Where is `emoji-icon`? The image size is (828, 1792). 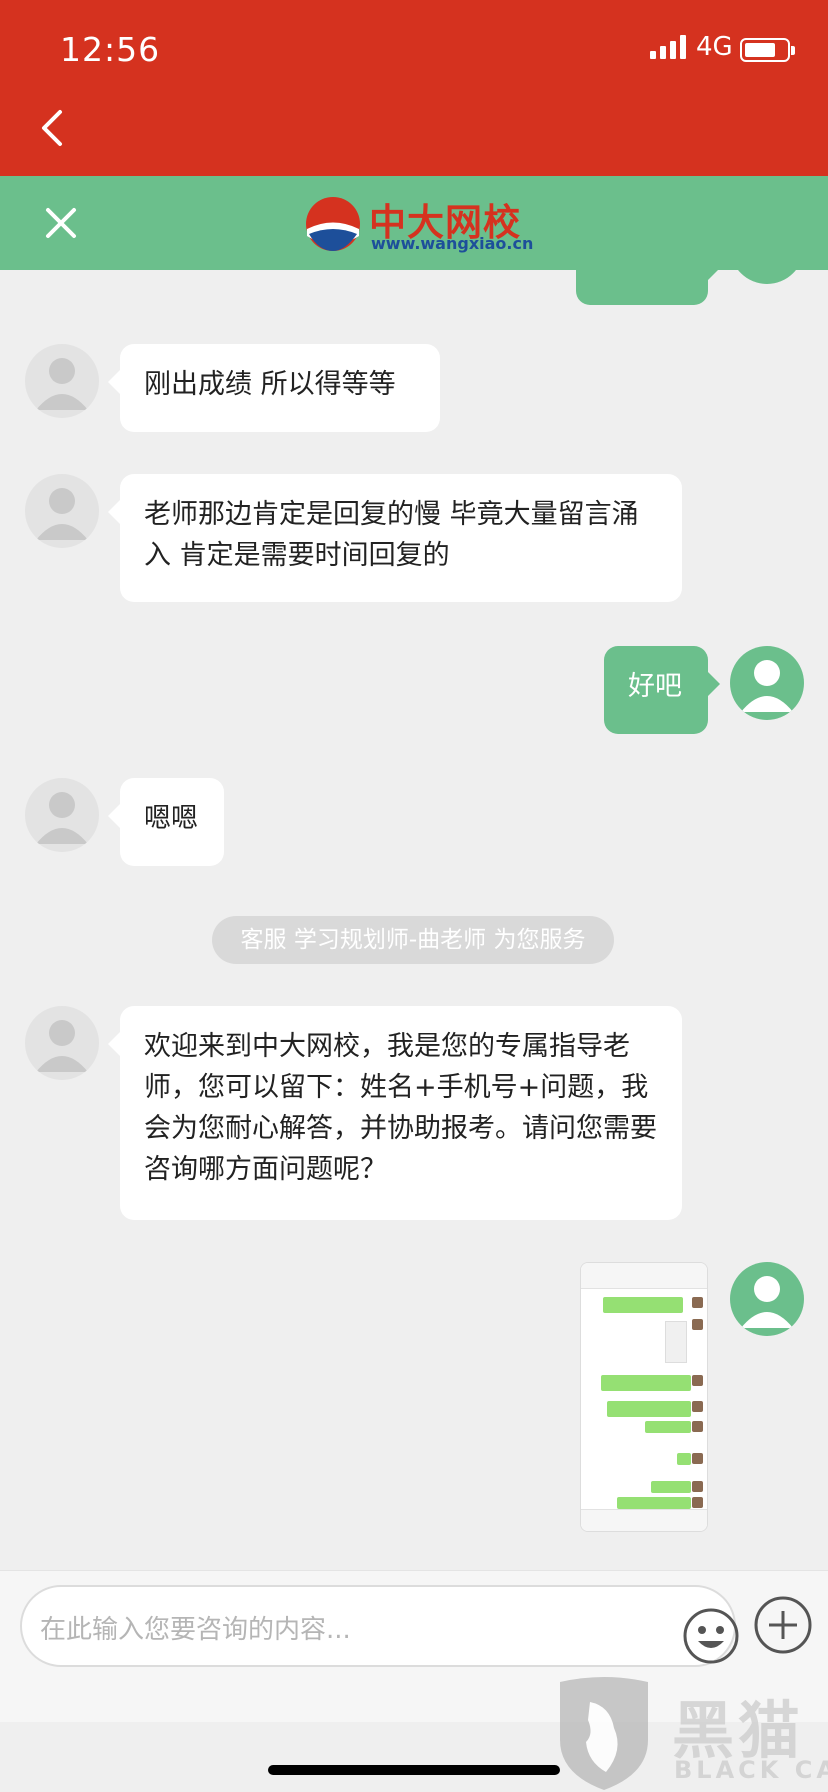
emoji-icon is located at coordinates (711, 1636).